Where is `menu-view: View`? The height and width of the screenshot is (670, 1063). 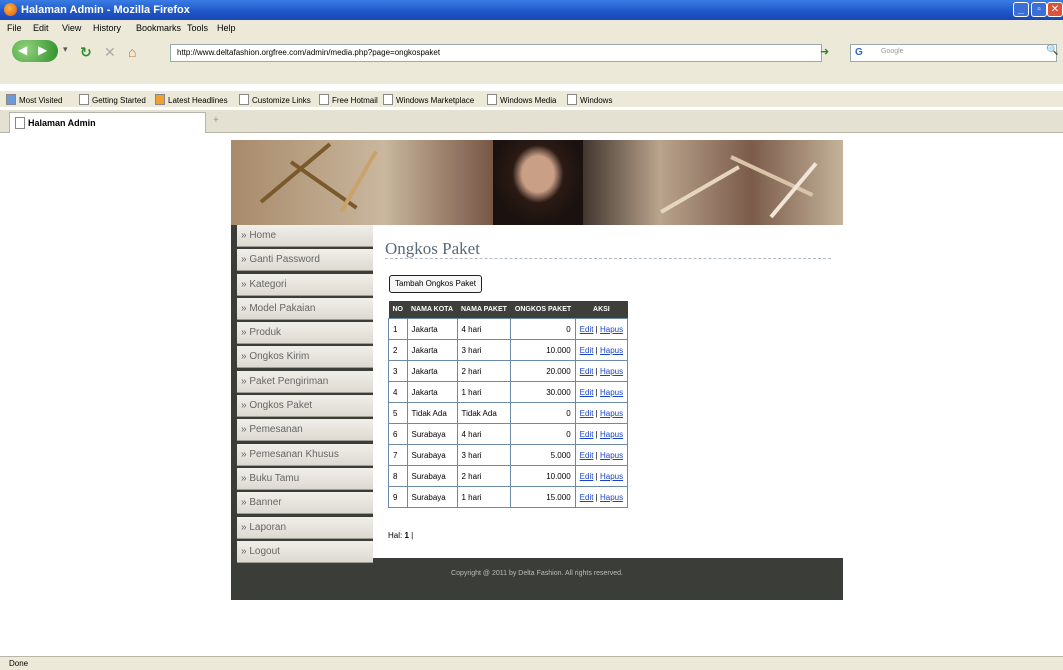
menu-view: View is located at coordinates (71, 28).